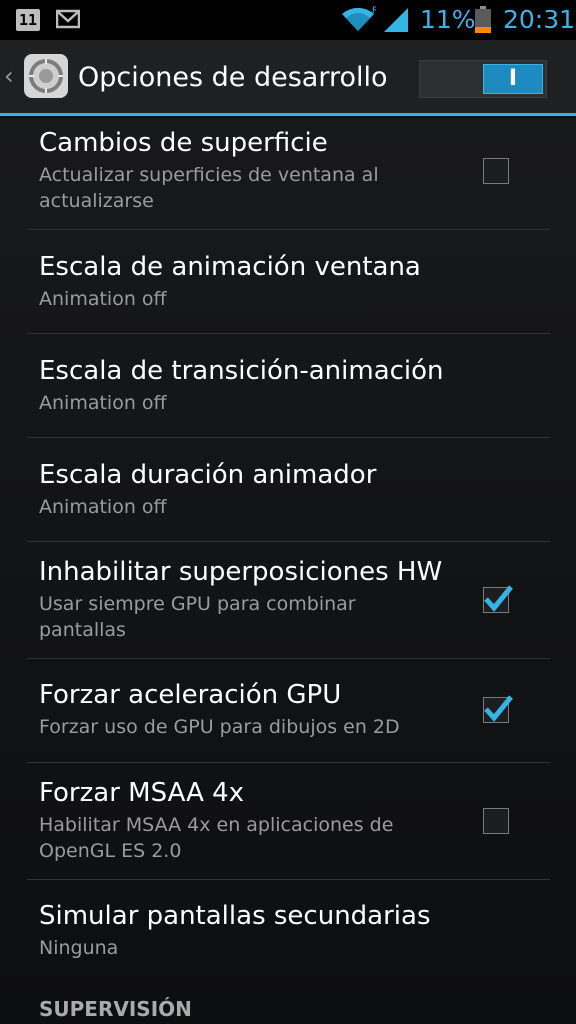  I want to click on wifi-icon: R, so click(359, 18).